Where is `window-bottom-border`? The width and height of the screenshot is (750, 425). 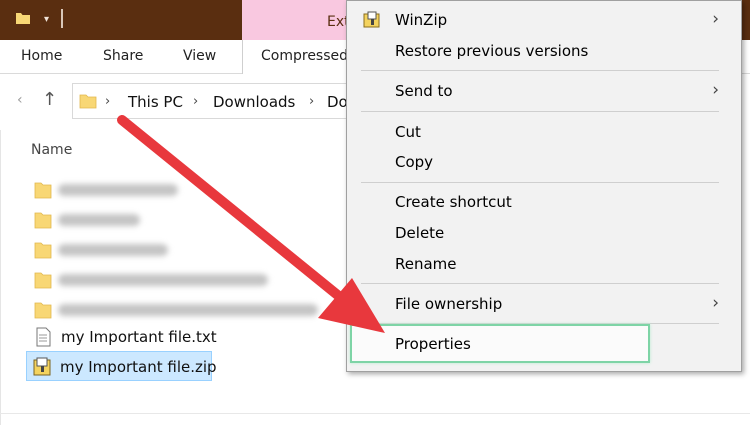
window-bottom-border is located at coordinates (375, 413).